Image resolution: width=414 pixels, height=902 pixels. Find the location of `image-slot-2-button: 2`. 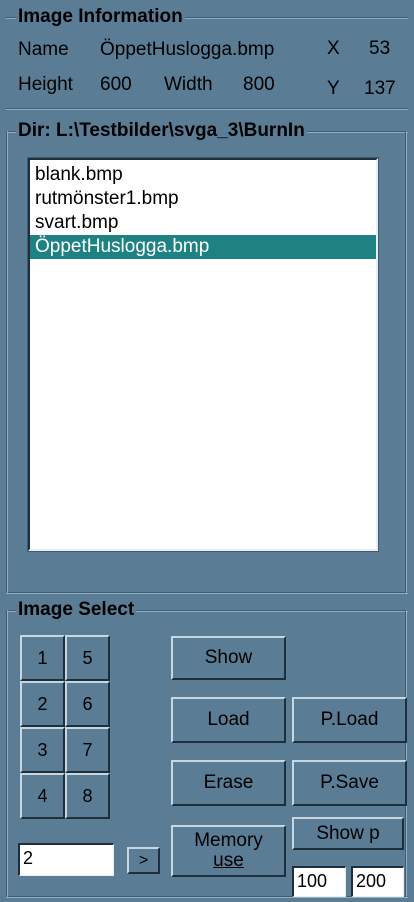

image-slot-2-button: 2 is located at coordinates (42, 704).